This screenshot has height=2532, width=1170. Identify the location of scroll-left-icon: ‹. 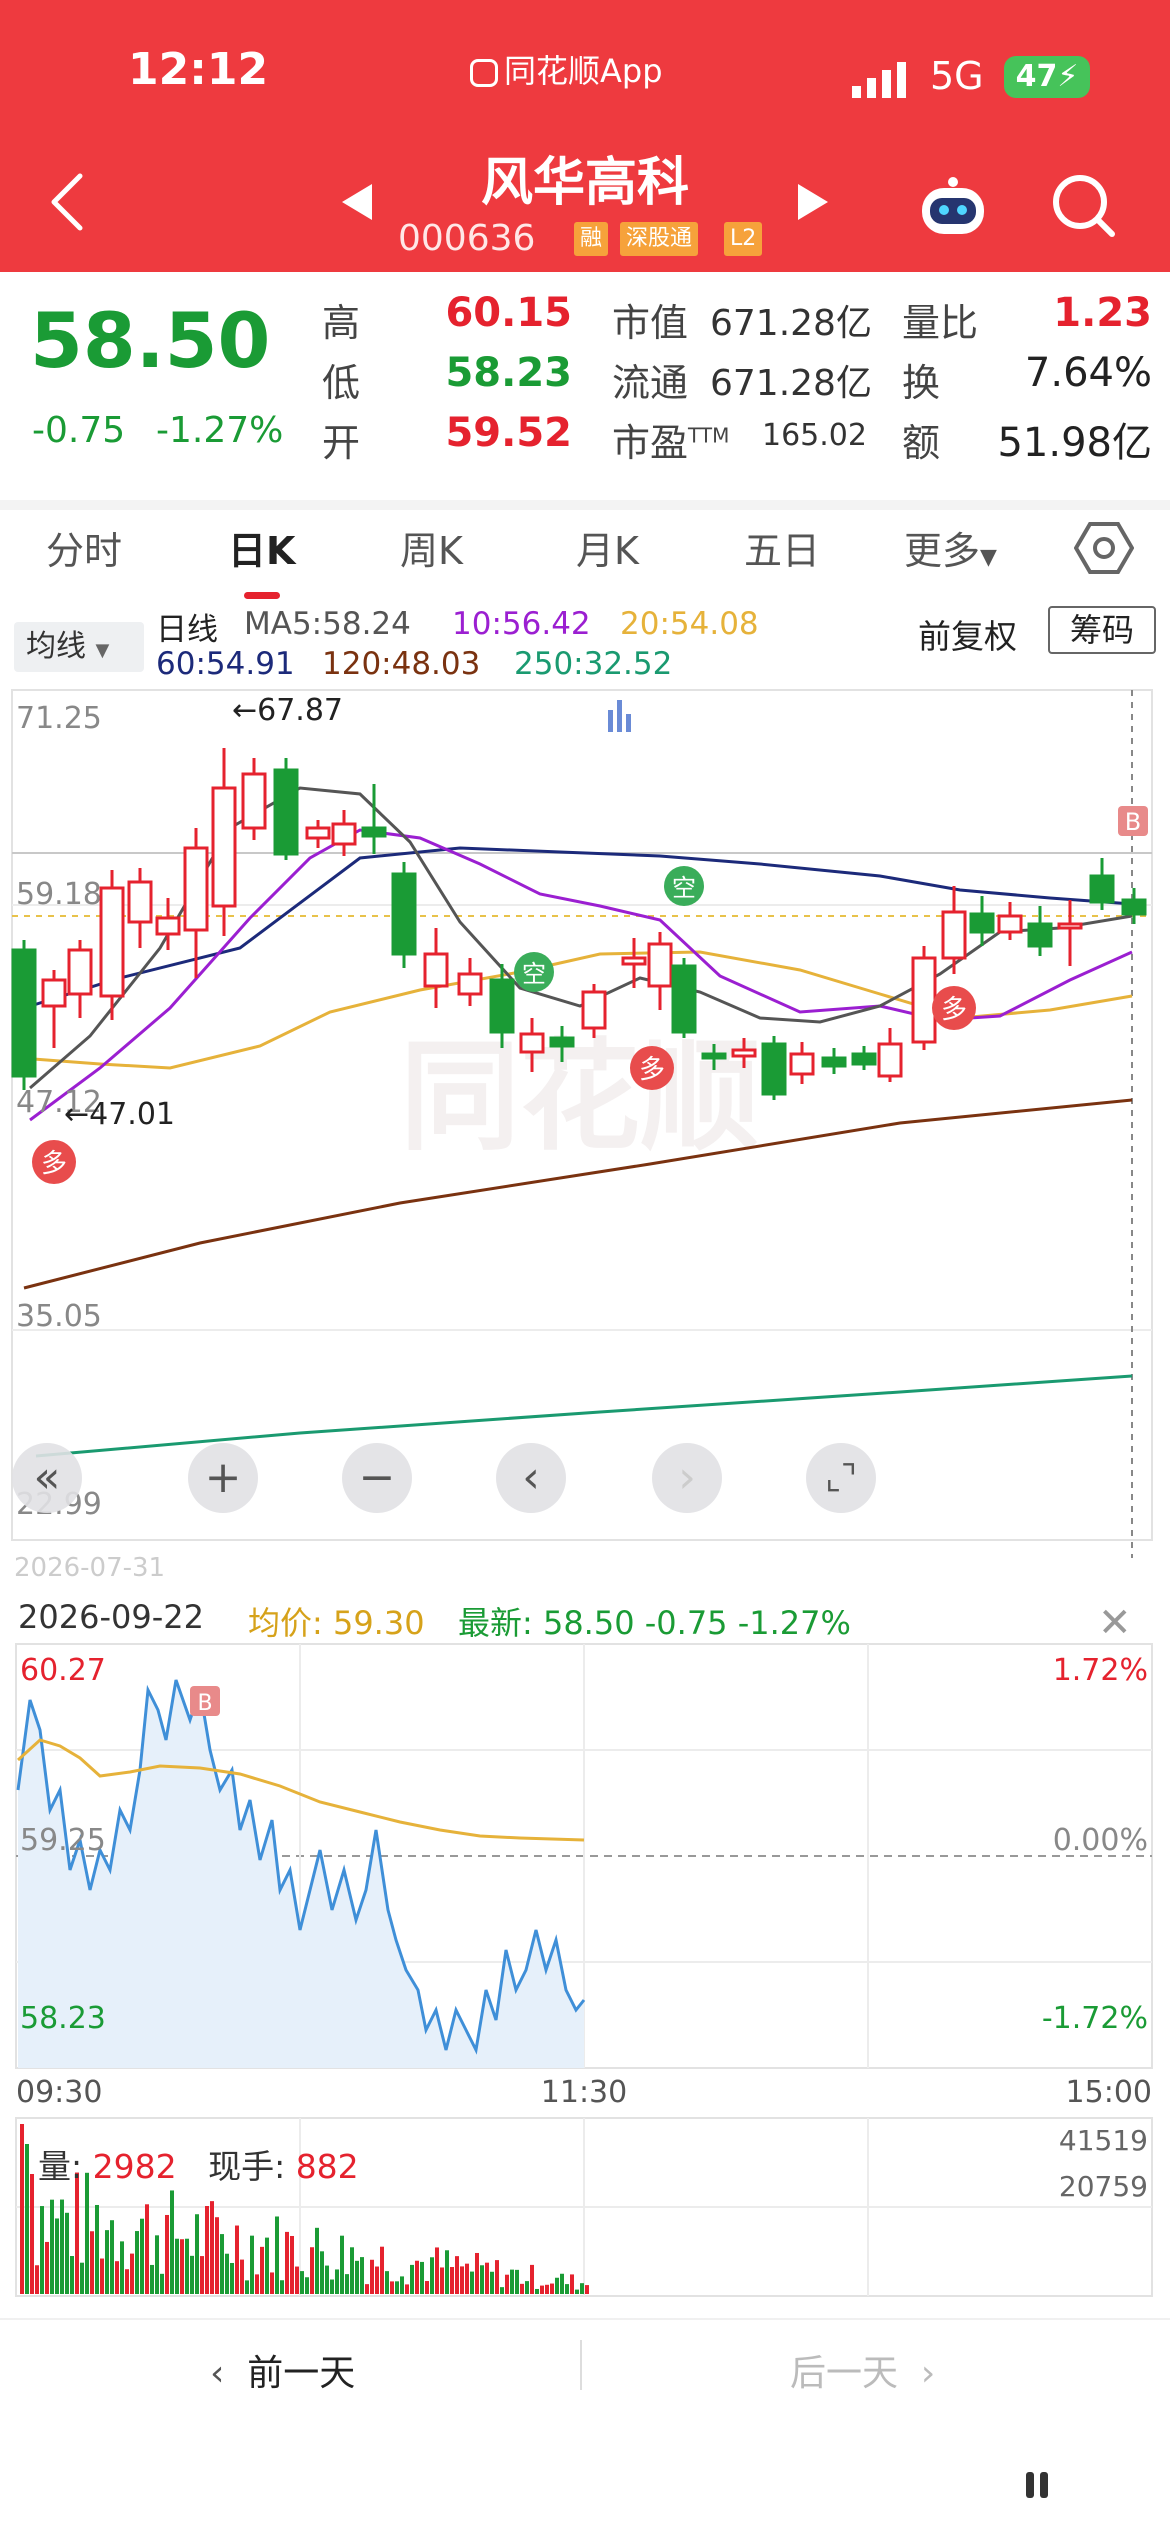
(531, 1478).